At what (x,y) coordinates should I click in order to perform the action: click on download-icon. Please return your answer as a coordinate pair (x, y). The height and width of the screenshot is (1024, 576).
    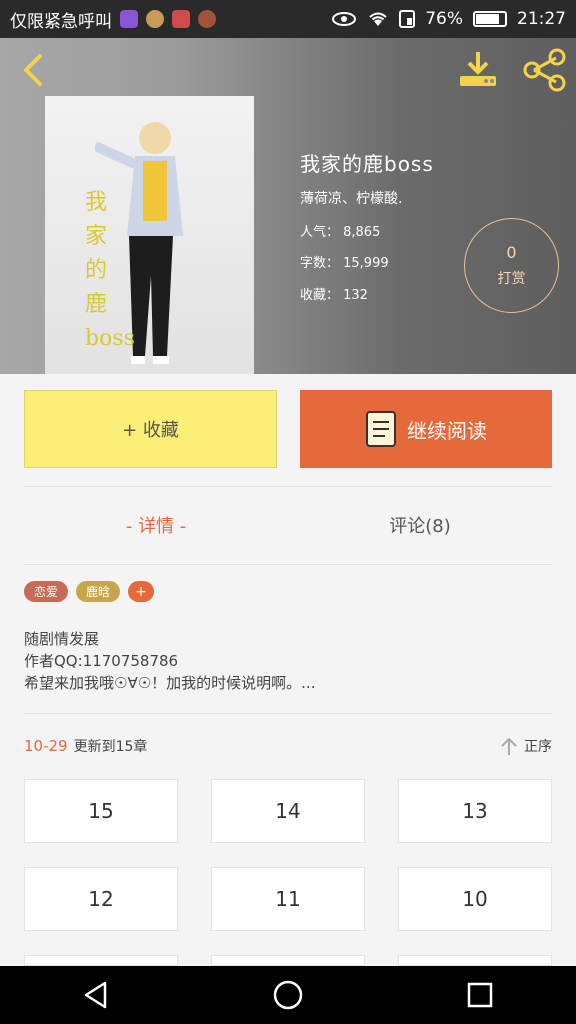
    Looking at the image, I should click on (478, 69).